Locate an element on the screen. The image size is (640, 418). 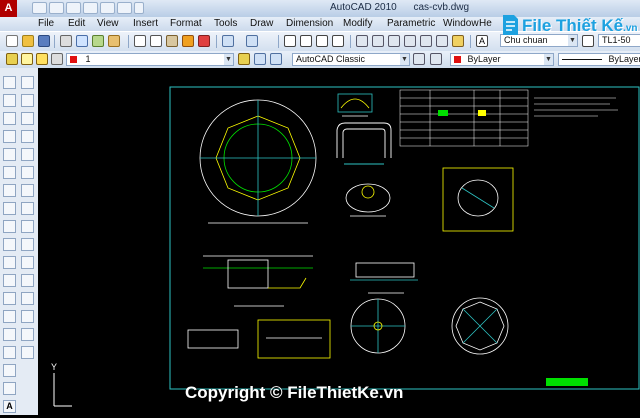
move-tool-icon is located at coordinates (27, 172).